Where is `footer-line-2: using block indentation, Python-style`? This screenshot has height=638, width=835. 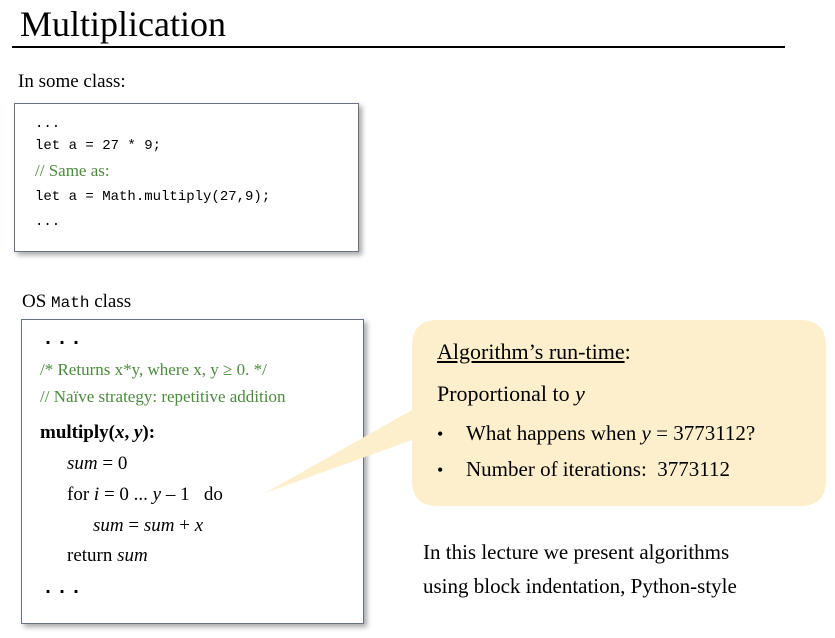
footer-line-2: using block indentation, Python-style is located at coordinates (580, 586).